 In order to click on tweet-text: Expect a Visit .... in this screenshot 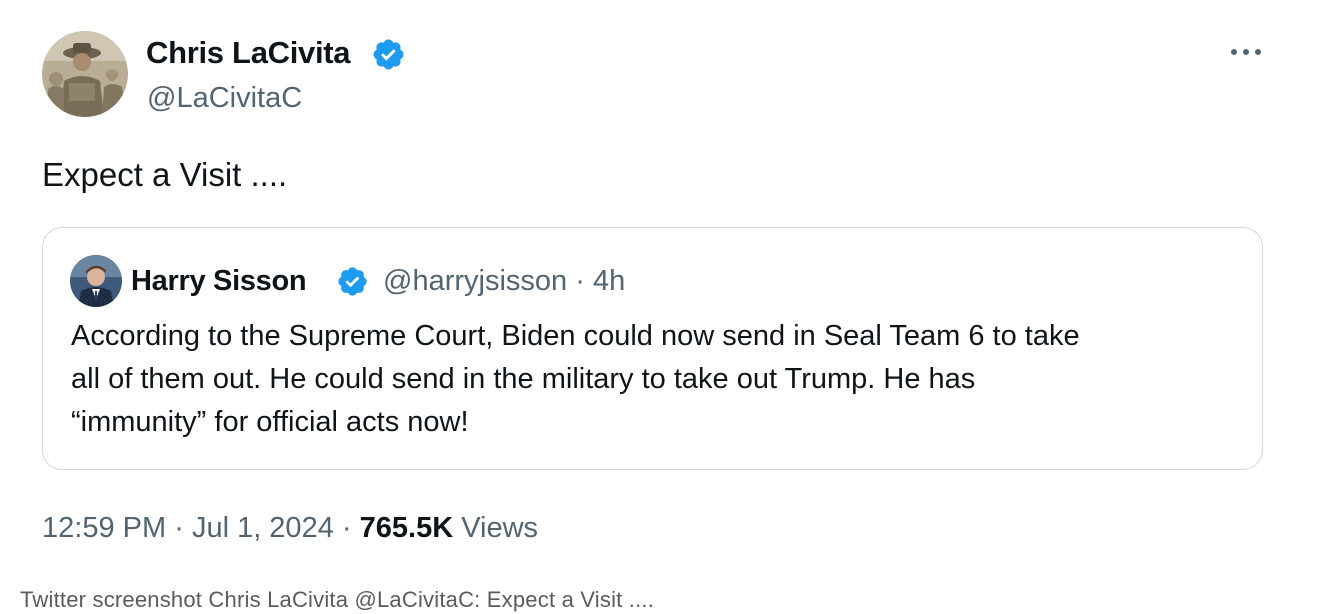, I will do `click(165, 174)`.